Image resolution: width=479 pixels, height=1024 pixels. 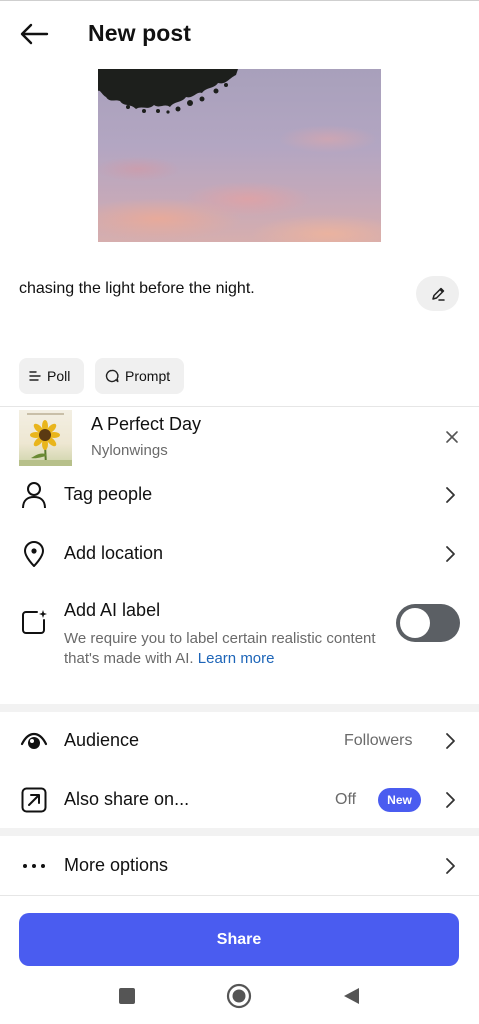 I want to click on eye-icon, so click(x=34, y=741).